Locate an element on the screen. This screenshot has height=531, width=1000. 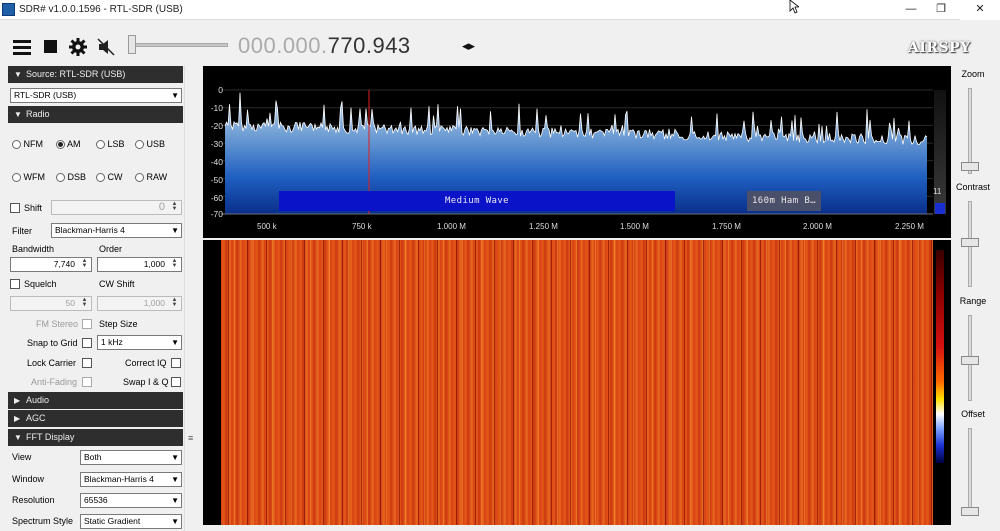
level-meter-fill is located at coordinates (940, 208).